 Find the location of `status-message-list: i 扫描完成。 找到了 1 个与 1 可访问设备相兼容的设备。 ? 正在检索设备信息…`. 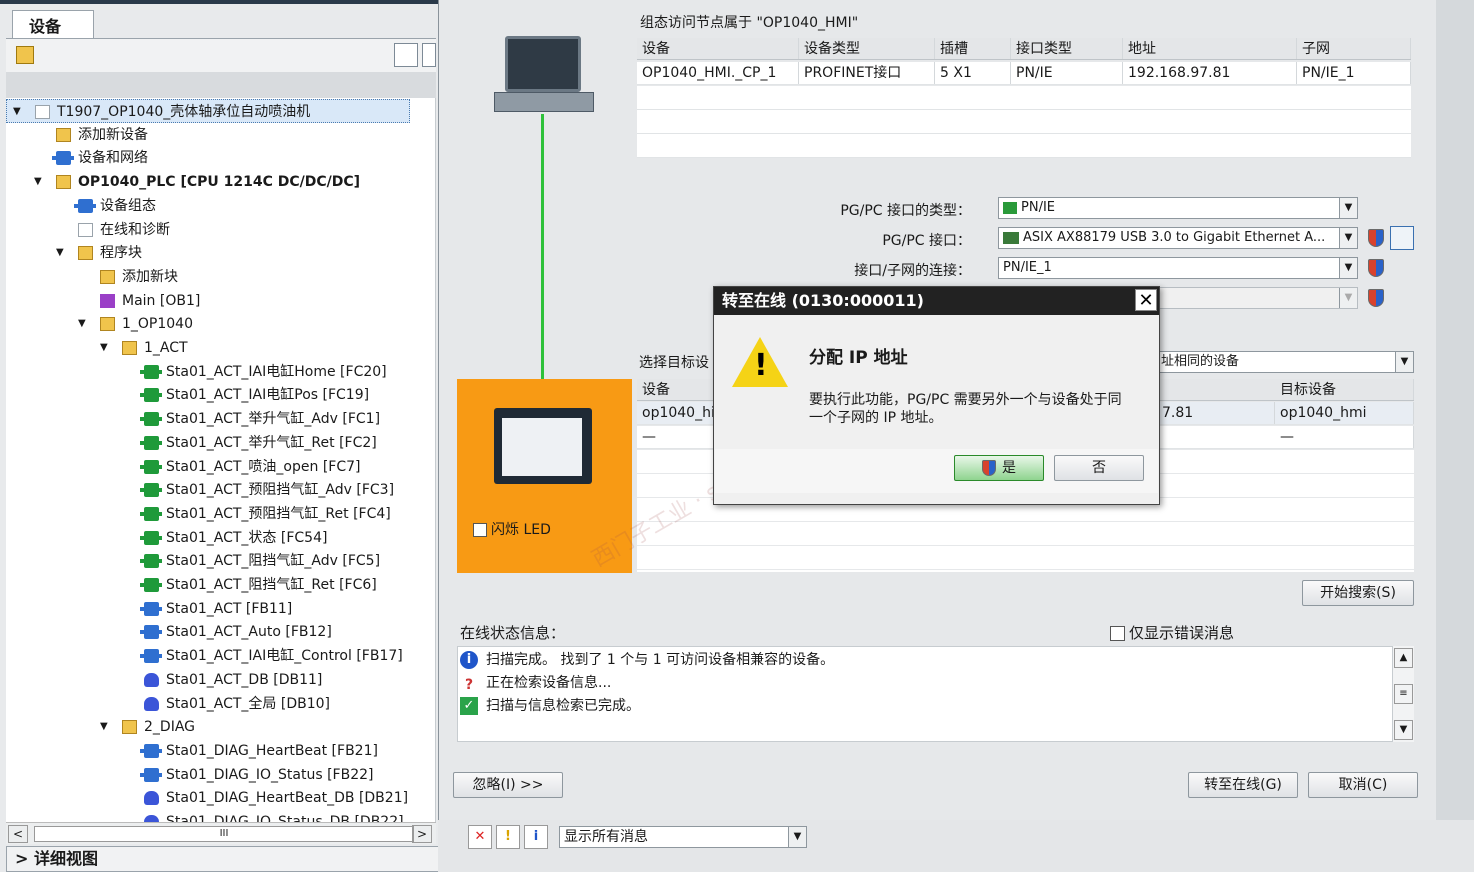

status-message-list: i 扫描完成。 找到了 1 个与 1 可访问设备相兼容的设备。 ? 正在检索设备信息… is located at coordinates (935, 694).